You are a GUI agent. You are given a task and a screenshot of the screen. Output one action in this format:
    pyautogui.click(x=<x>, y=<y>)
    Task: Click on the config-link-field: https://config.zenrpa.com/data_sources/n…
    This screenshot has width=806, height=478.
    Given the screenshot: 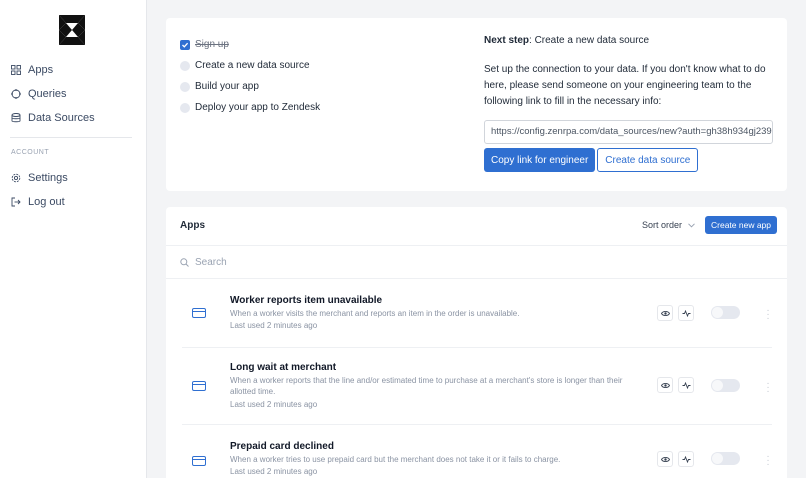 What is the action you would take?
    pyautogui.click(x=628, y=132)
    